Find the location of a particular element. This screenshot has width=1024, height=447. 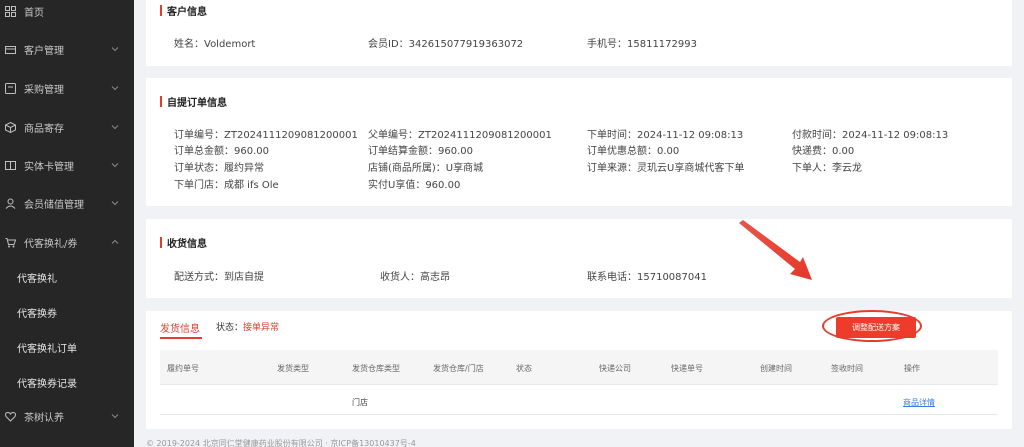

sidebar-item-member: 会员储值管理 is located at coordinates (67, 203).